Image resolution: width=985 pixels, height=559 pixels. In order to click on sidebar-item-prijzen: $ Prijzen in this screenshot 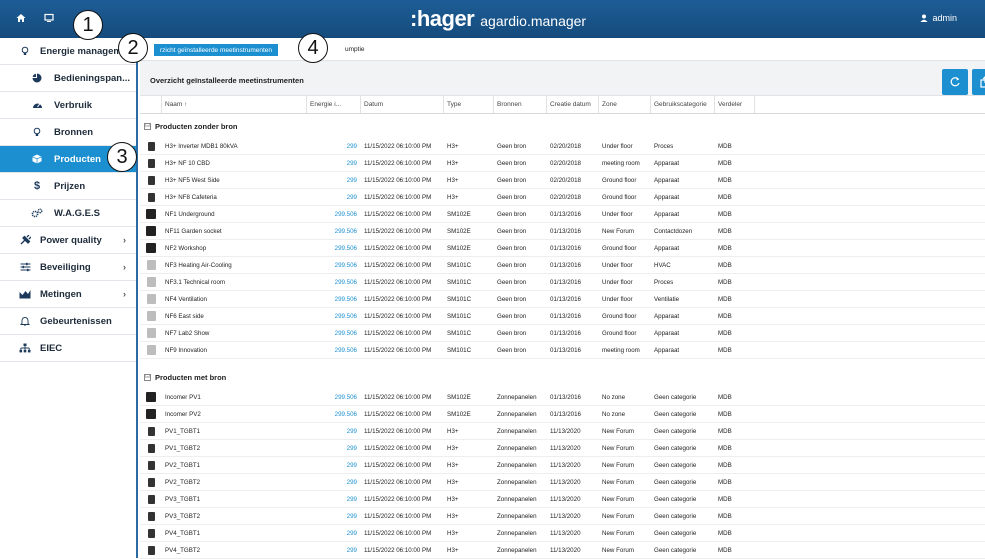, I will do `click(68, 186)`.